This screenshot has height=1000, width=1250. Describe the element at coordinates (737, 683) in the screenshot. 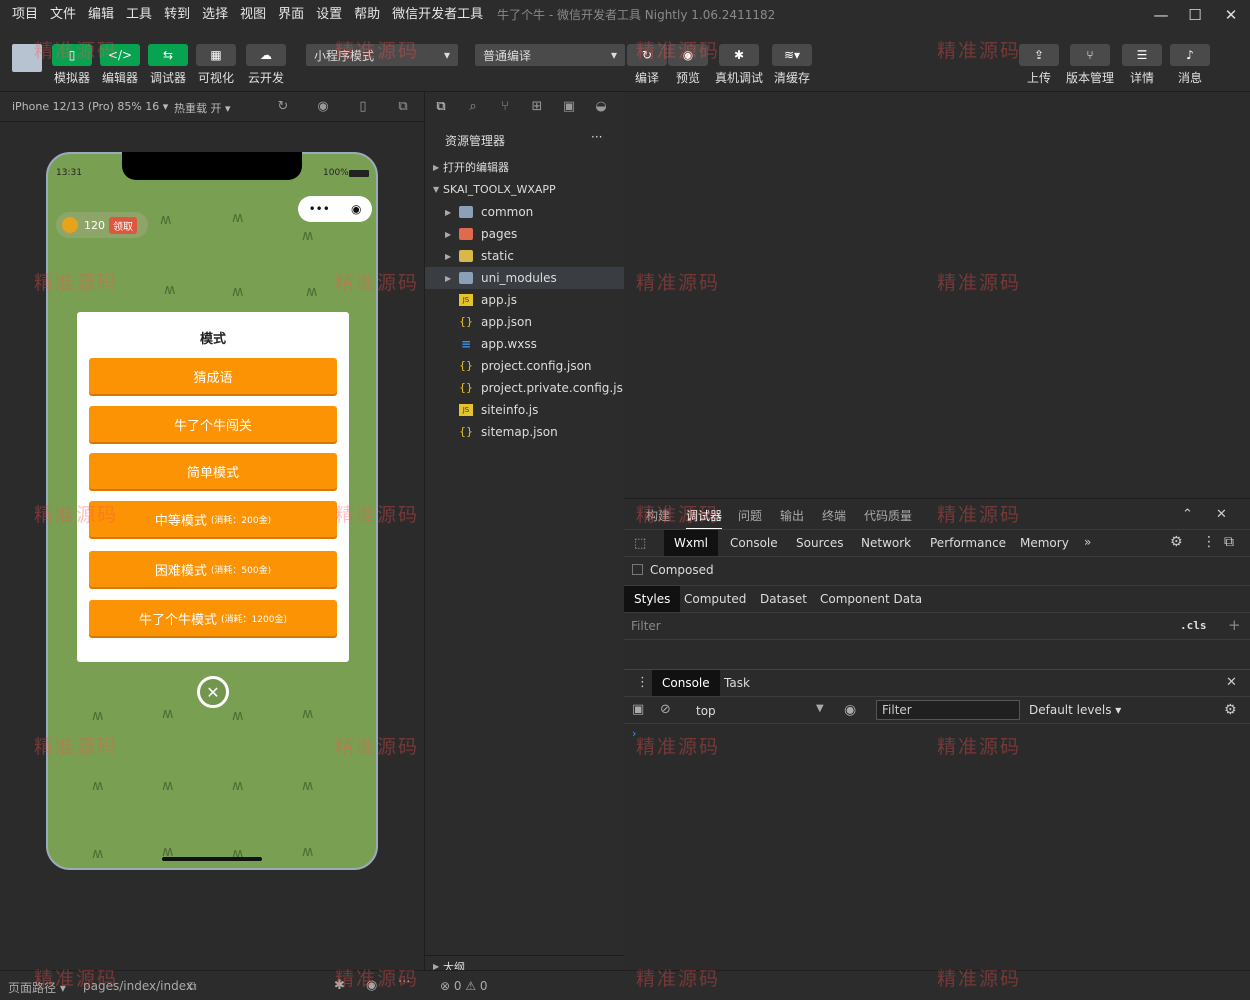

I see `drawer-task-tab: Task` at that location.